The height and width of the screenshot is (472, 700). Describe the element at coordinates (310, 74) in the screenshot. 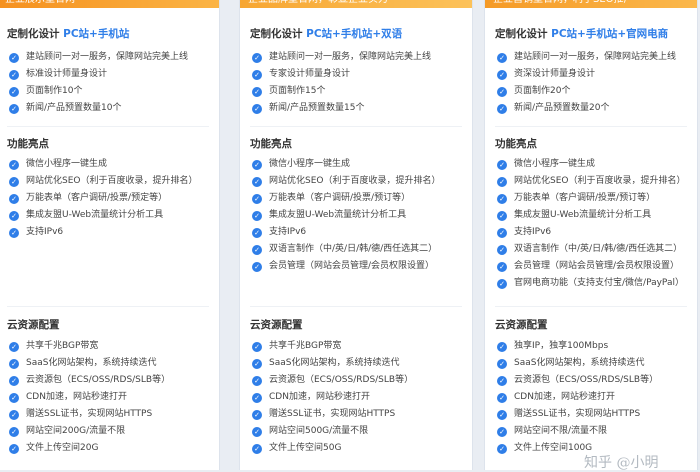

I see `feature-text: 专家设计师量身设计` at that location.